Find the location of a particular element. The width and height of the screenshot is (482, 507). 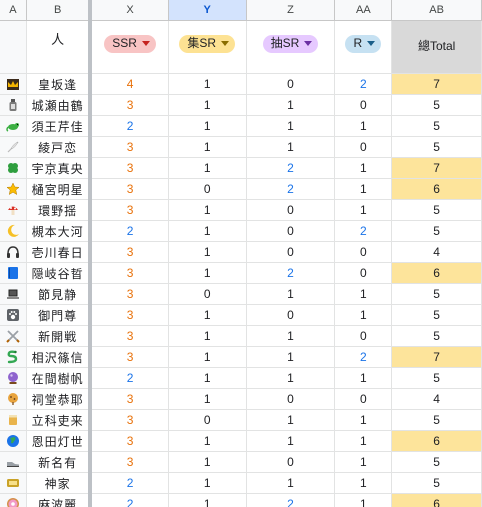

total-cell: 7 is located at coordinates (436, 357).